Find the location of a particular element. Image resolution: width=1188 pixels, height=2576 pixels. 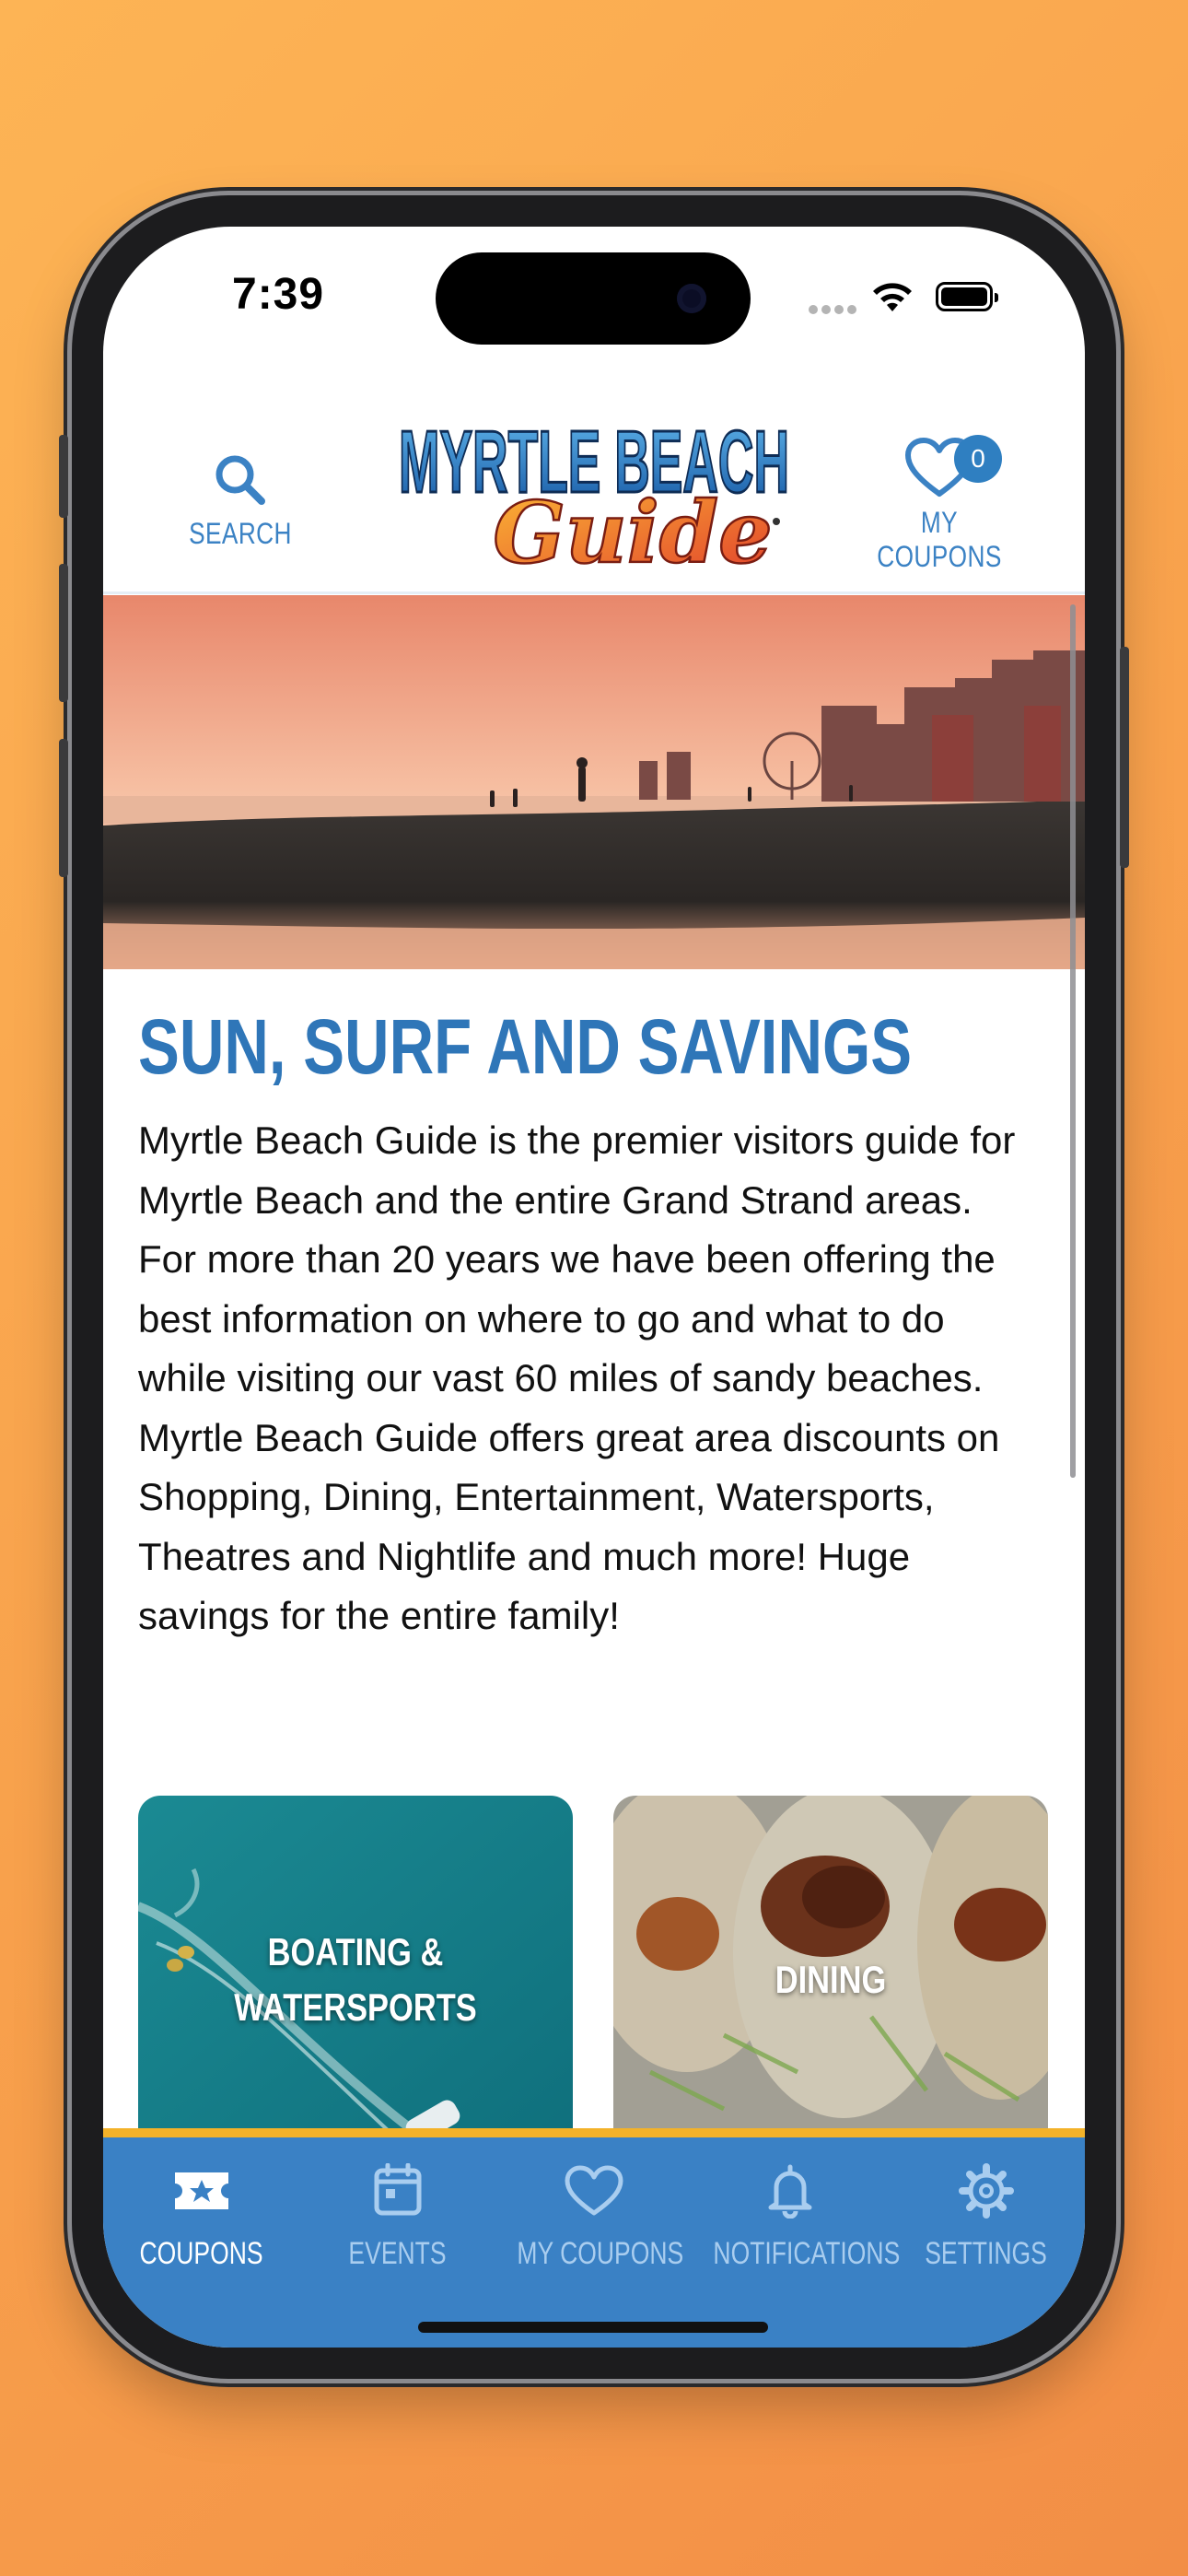

cellular-signal-icon is located at coordinates (835, 310).